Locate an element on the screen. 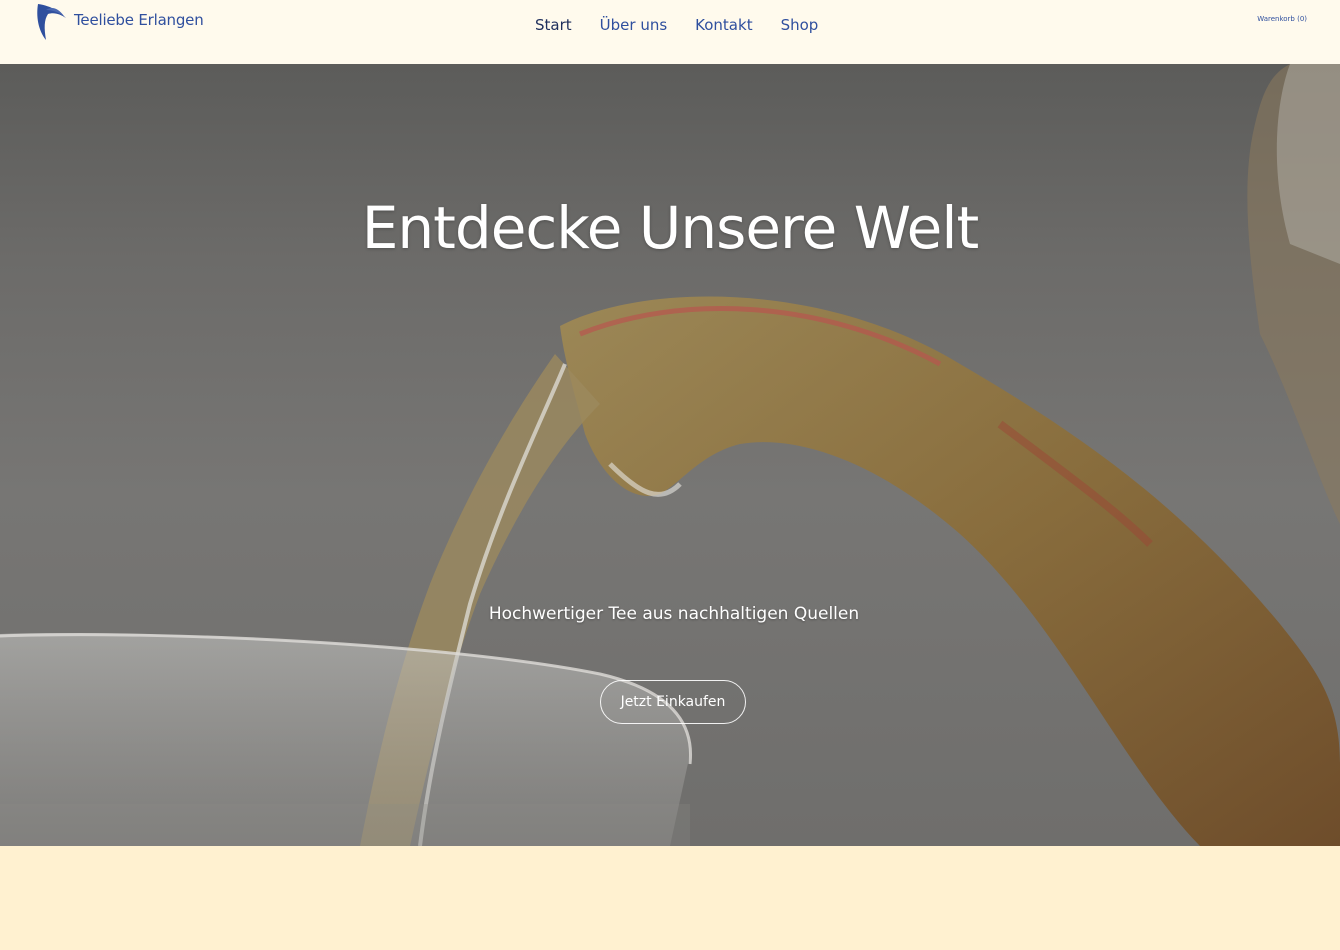 Image resolution: width=1340 pixels, height=950 pixels. nav-ueber-uns: Über uns is located at coordinates (634, 25).